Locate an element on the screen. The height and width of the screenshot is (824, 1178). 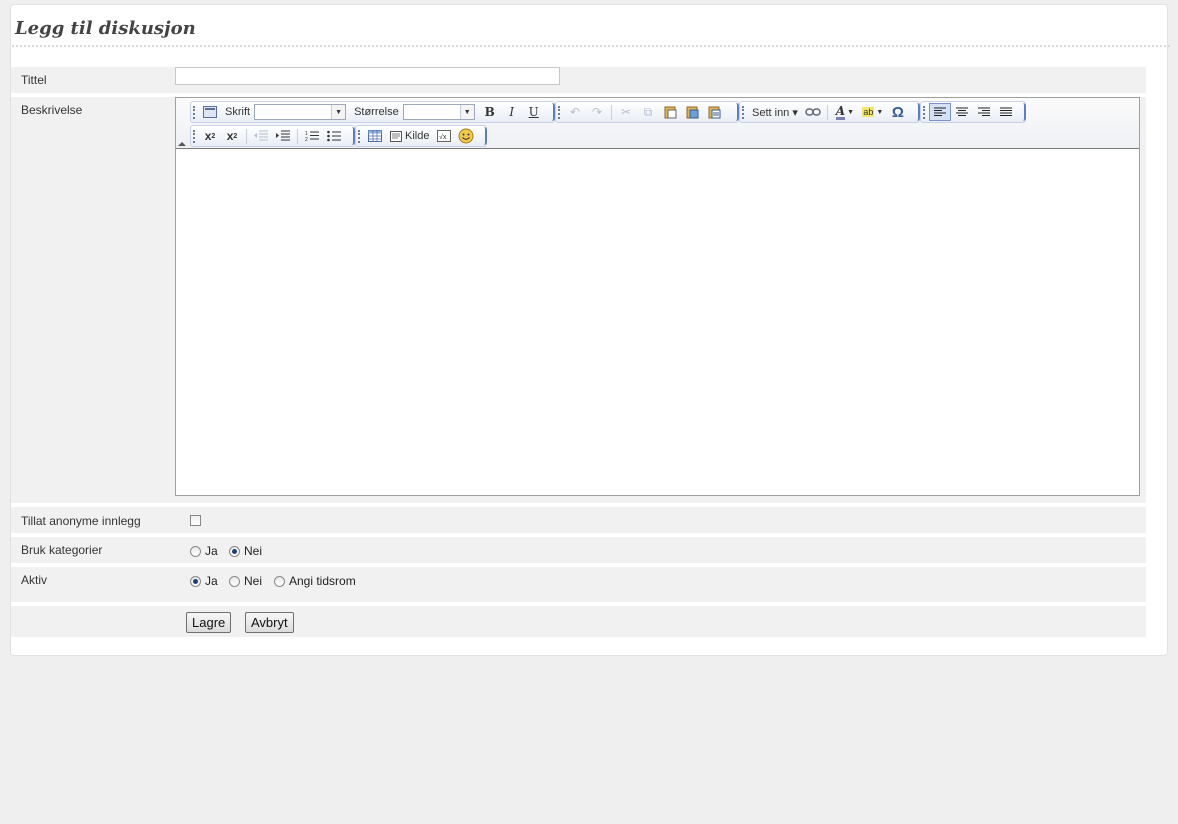
categories-option-no: Nei is located at coordinates (245, 551).